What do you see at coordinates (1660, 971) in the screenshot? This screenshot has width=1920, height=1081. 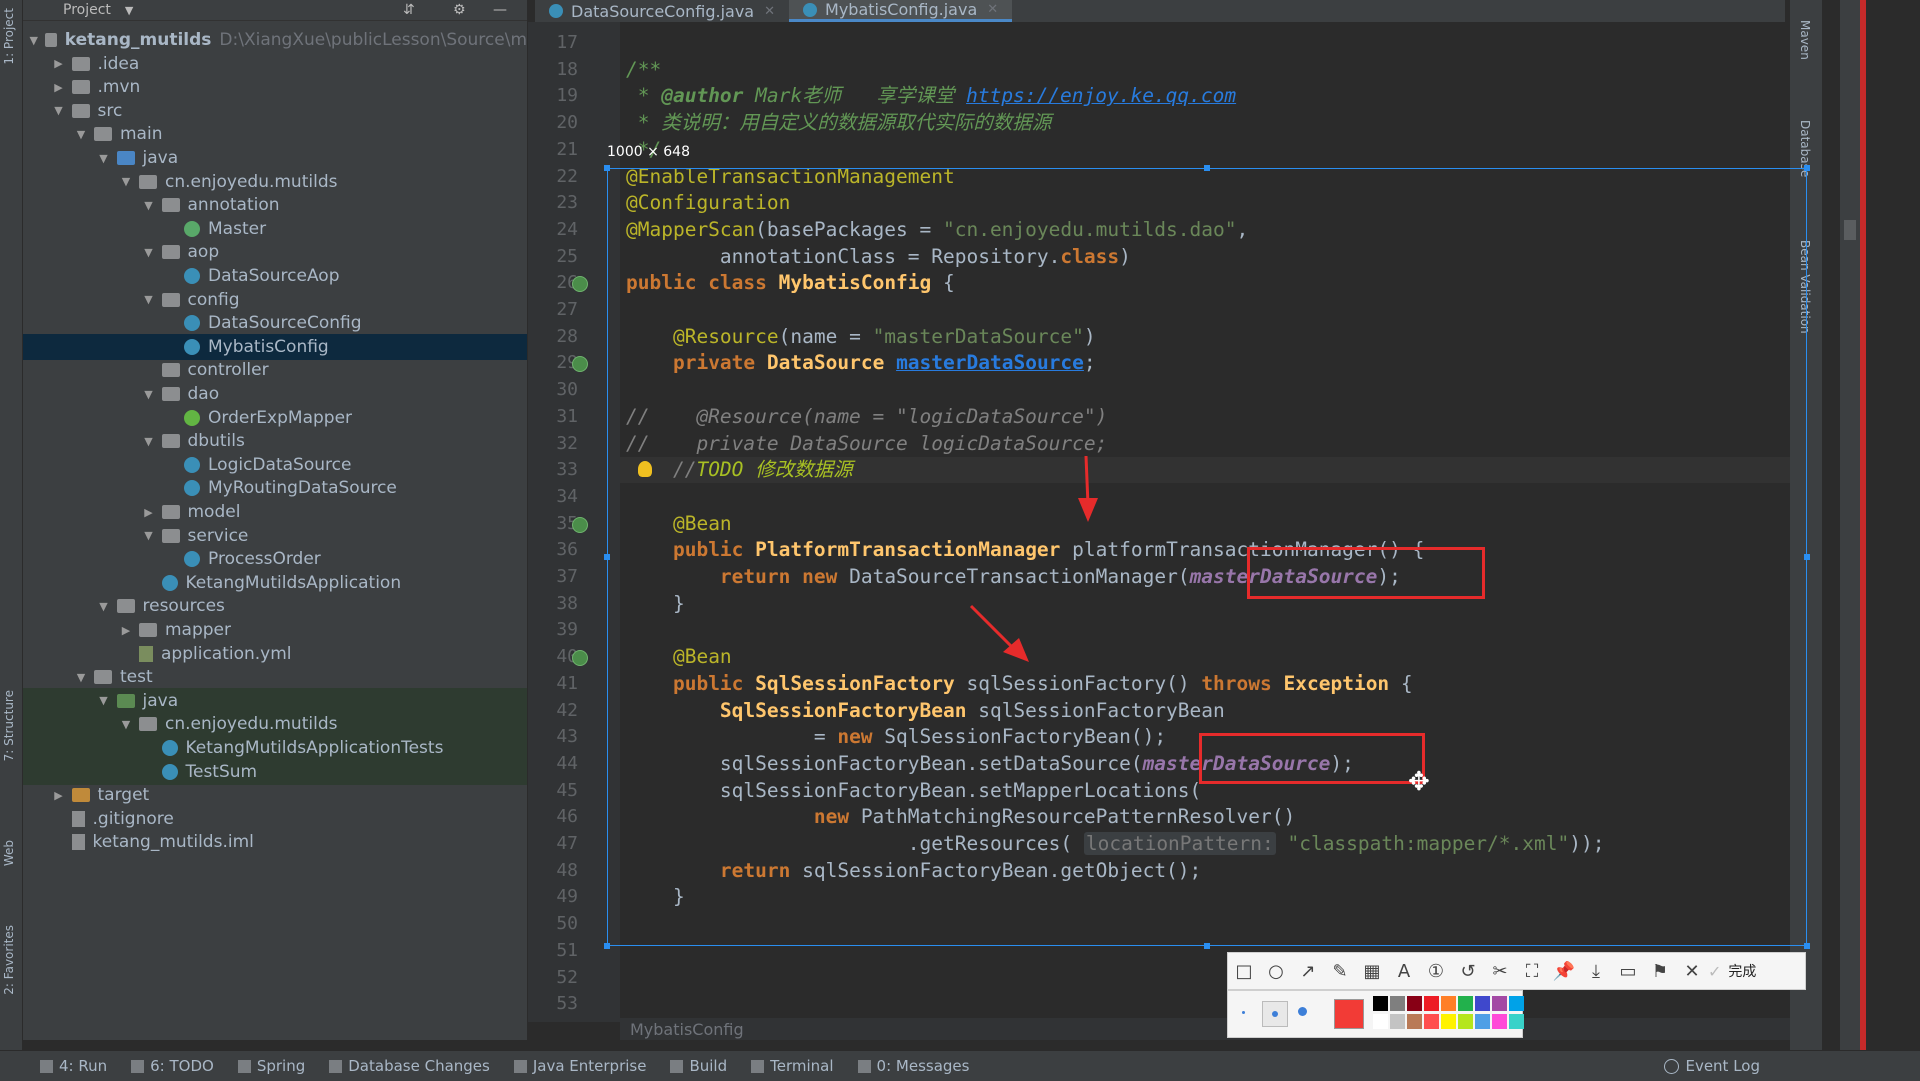 I see `bookmark-icon: ⚑` at bounding box center [1660, 971].